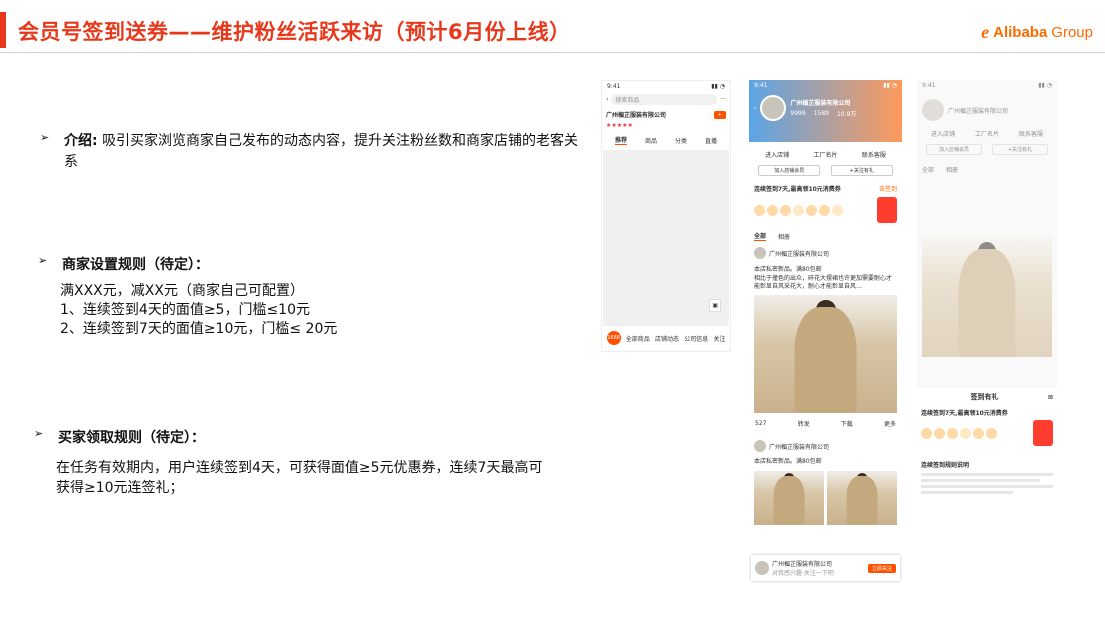  I want to click on more-icon: ···, so click(723, 99).